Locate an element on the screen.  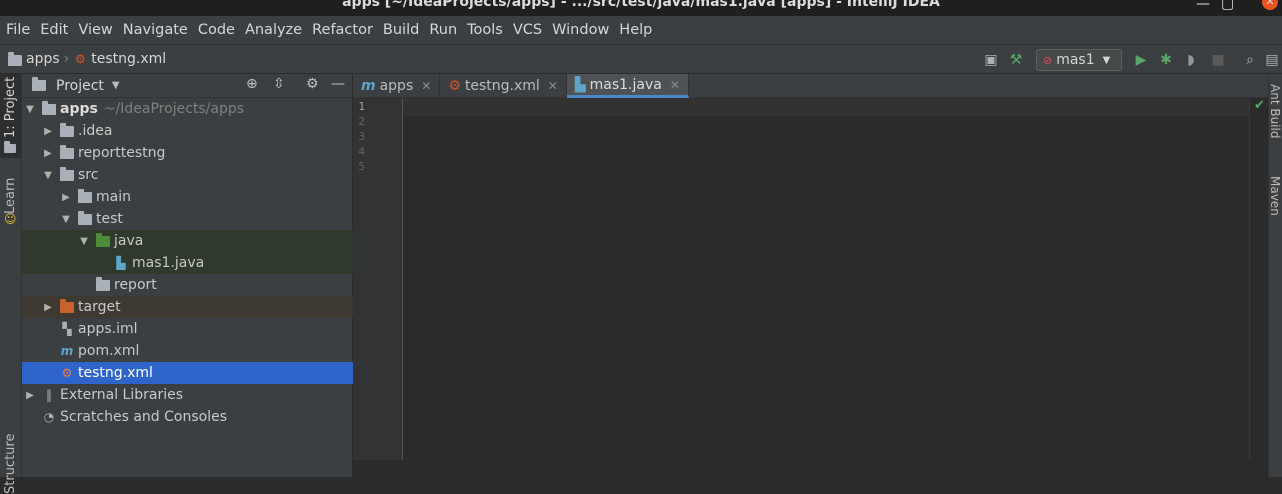
tree-row-mas1-java: ▙ mas1.java is located at coordinates (187, 263).